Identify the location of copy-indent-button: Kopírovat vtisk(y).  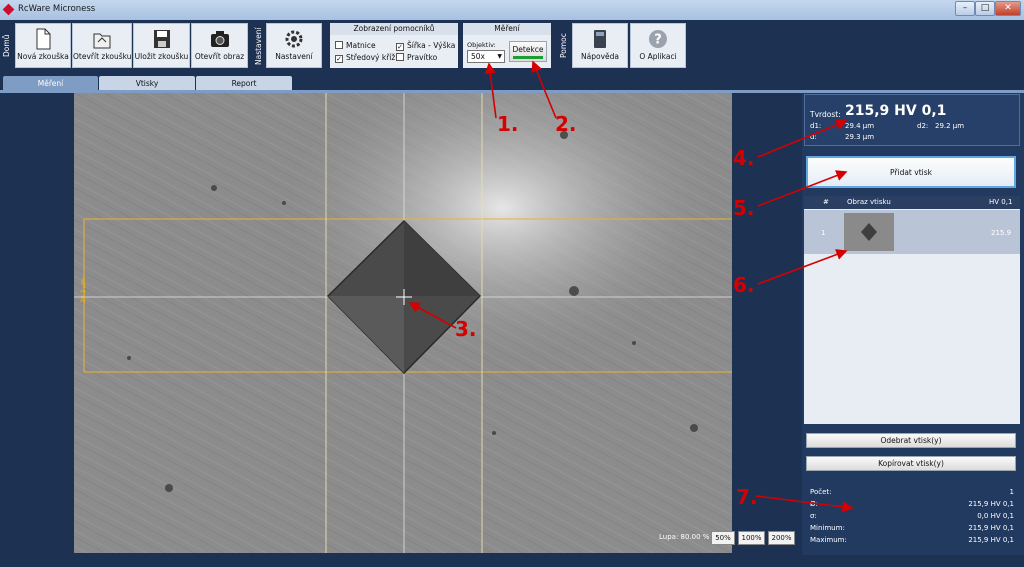
(911, 463).